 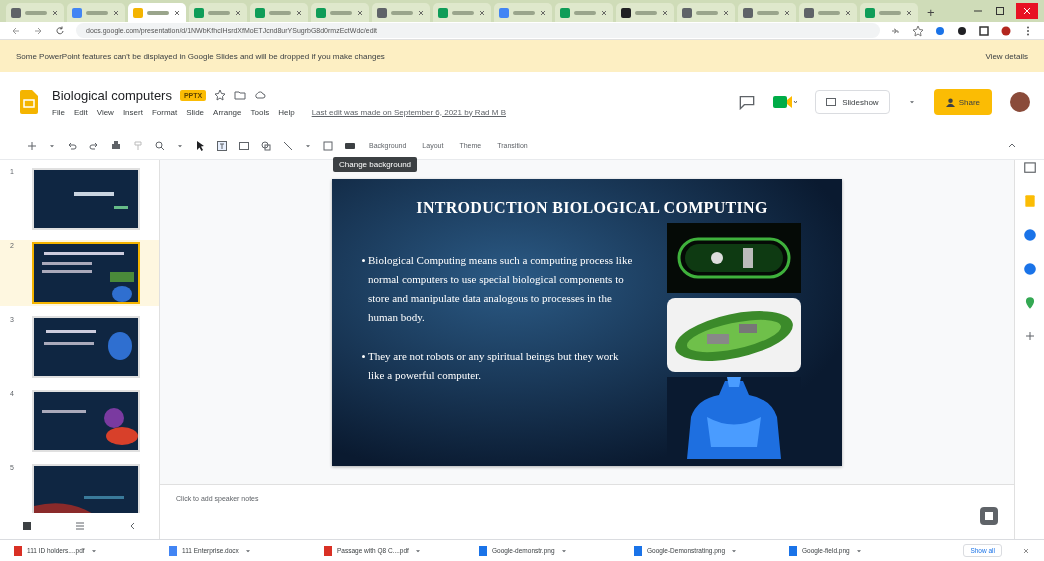 I want to click on banner-message: Some PowerPoint features can't be displayed in Google Slides and will be dropped if you make changes, so click(x=200, y=56).